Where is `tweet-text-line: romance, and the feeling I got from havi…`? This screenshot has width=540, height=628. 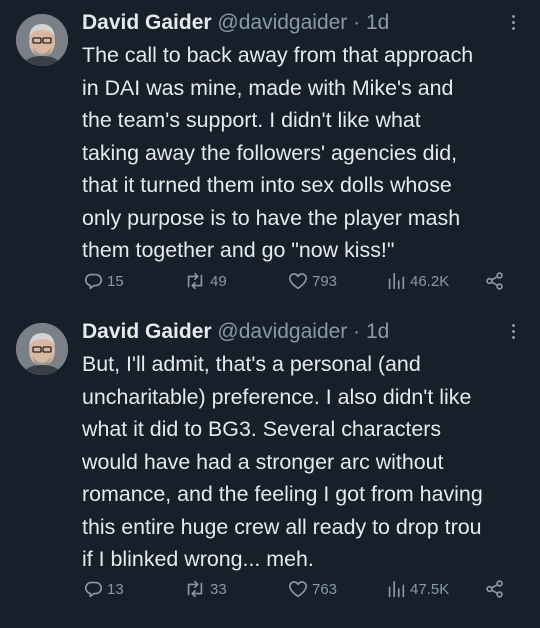 tweet-text-line: romance, and the feeling I got from havi… is located at coordinates (282, 494).